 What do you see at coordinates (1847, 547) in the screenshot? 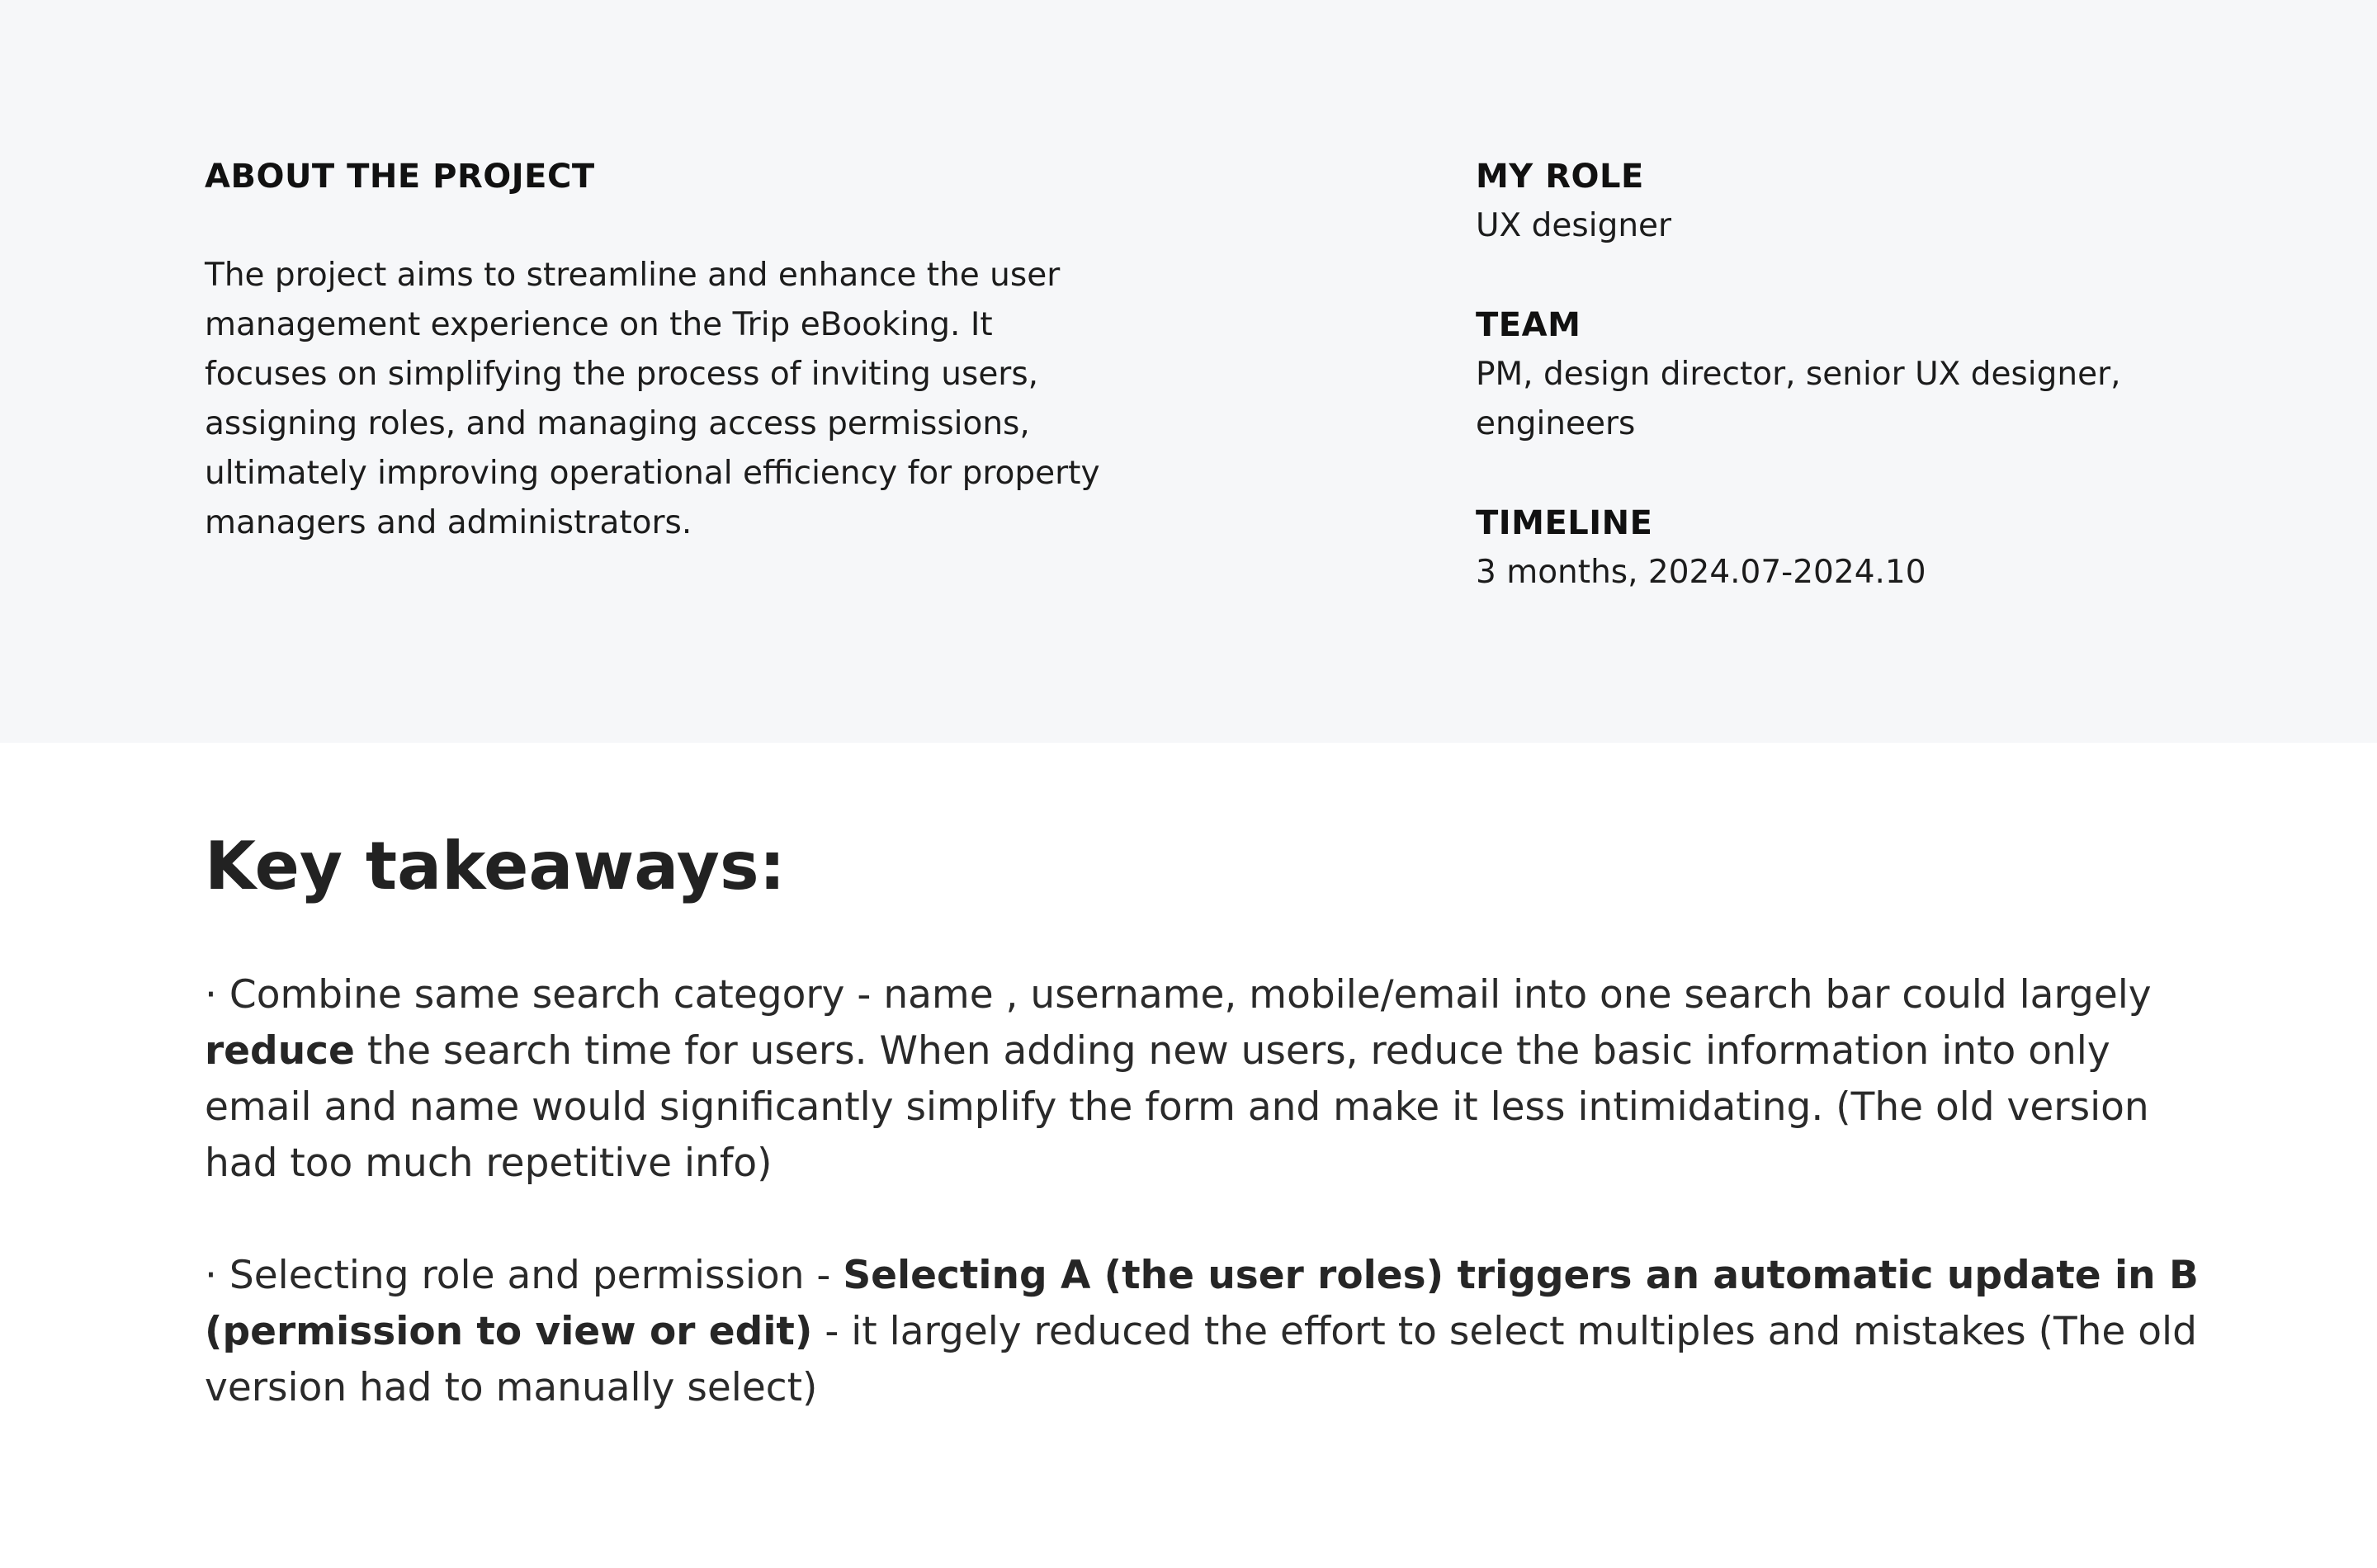
I see `timeline-group: TIMELINE 3 months, 2024.07-2024.10` at bounding box center [1847, 547].